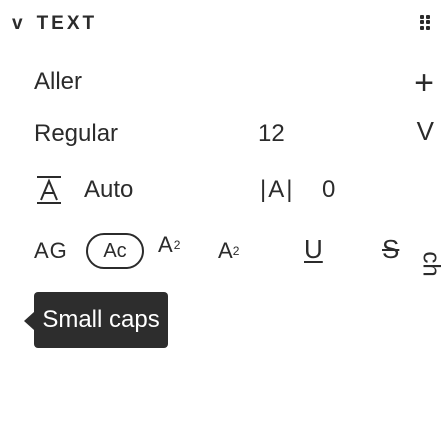 This screenshot has height=432, width=446. I want to click on small-caps-button: Ac, so click(115, 251).